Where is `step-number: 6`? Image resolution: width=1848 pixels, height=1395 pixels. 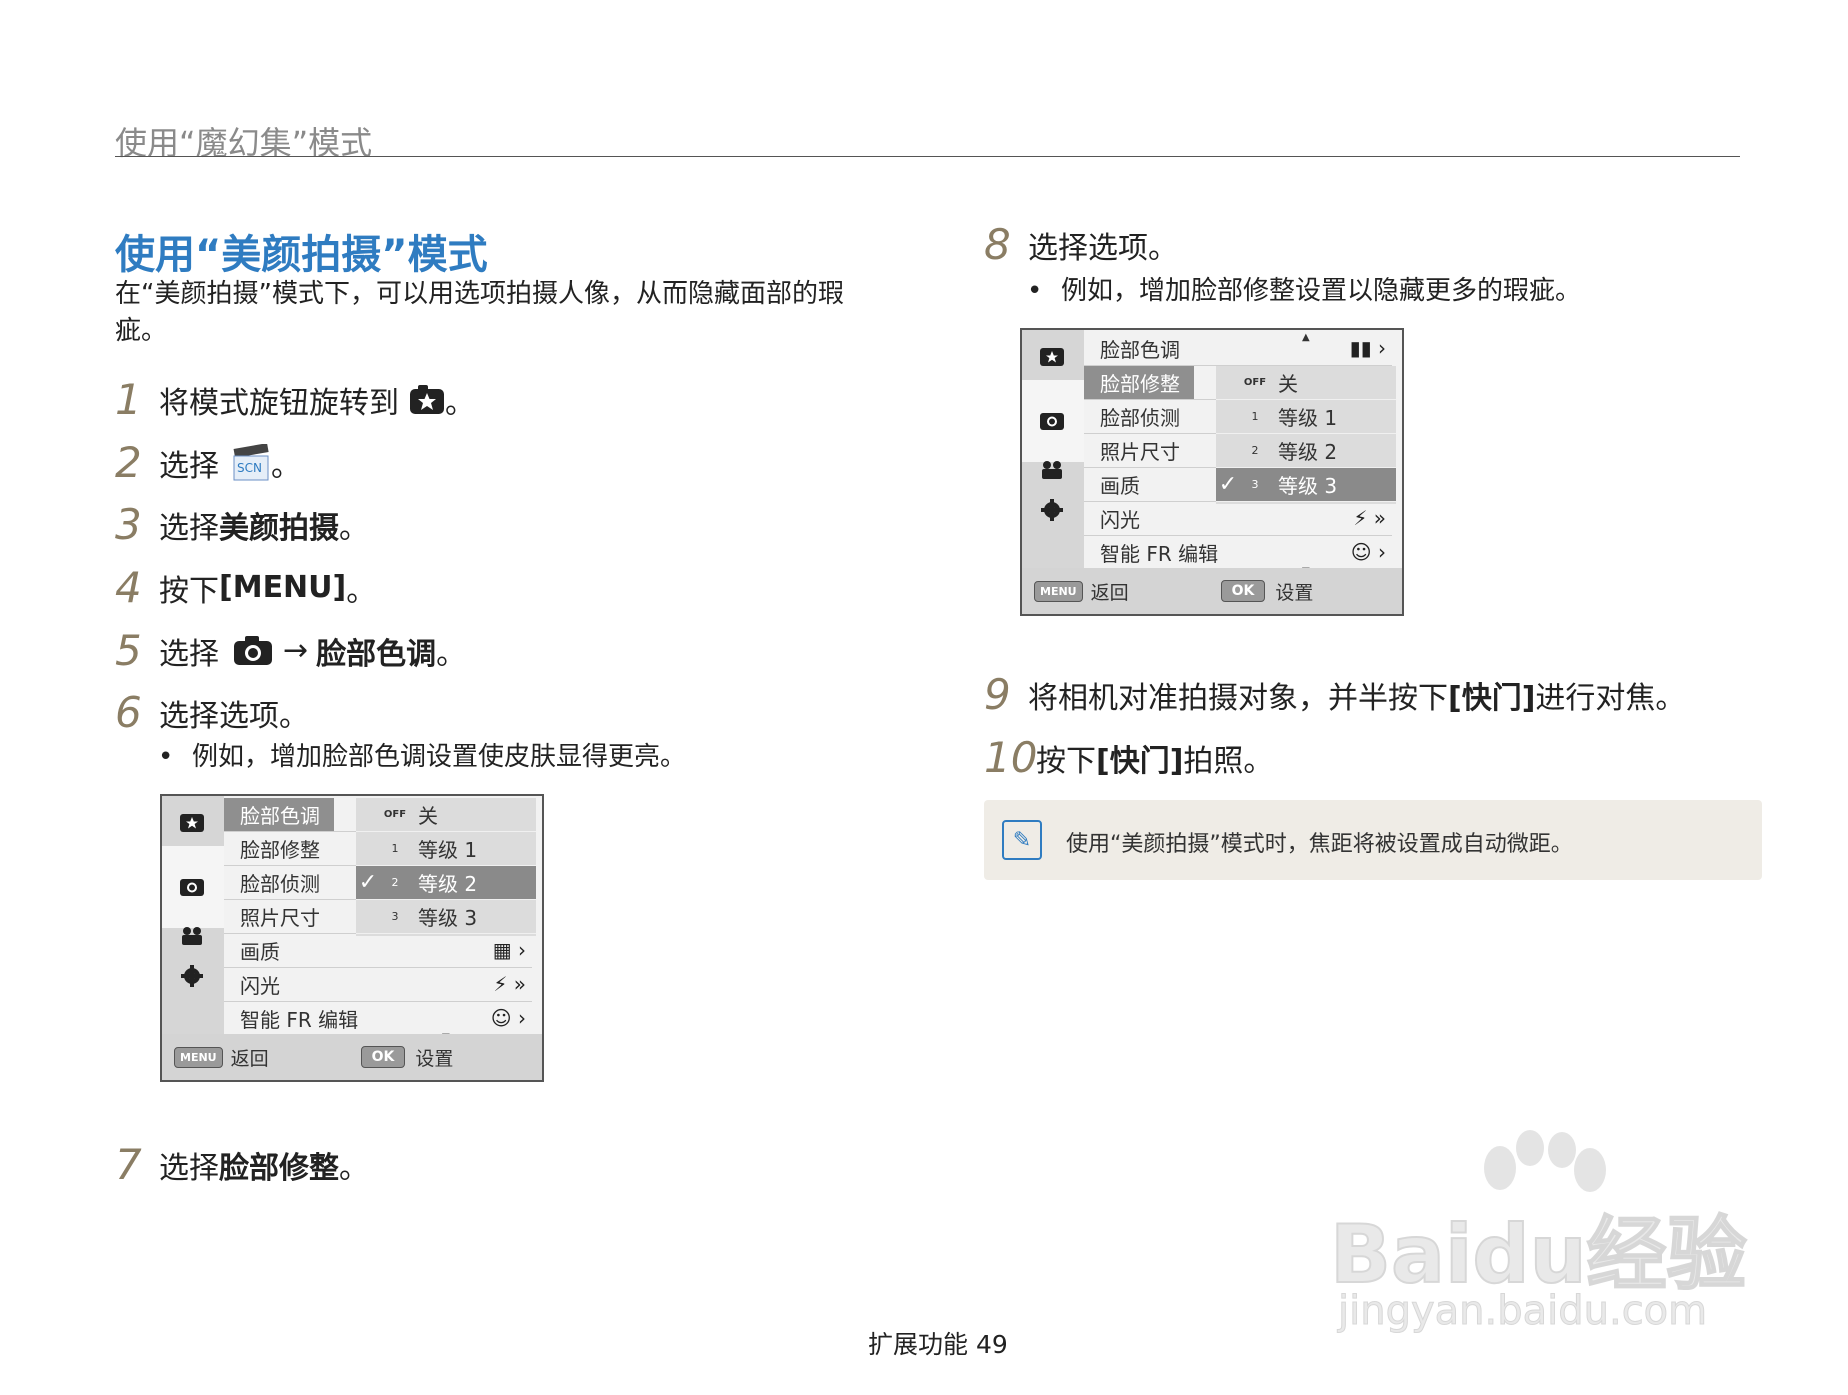 step-number: 6 is located at coordinates (128, 712).